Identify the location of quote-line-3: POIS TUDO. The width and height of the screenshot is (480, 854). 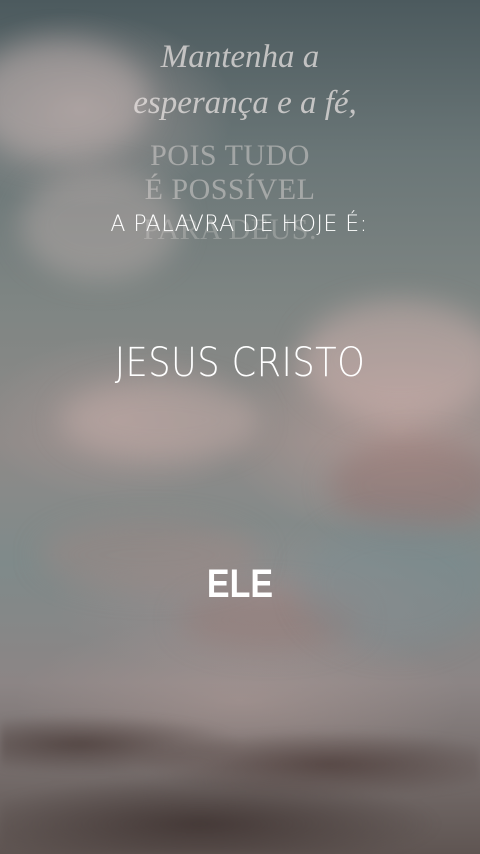
(230, 155).